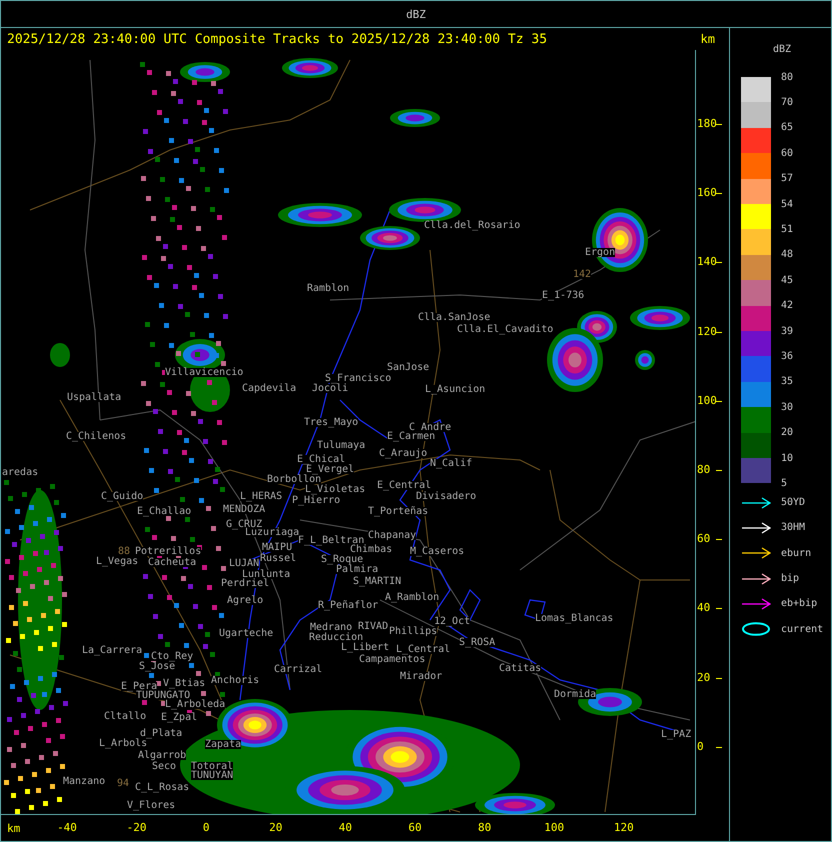  I want to click on place-label: Cltallo, so click(125, 716).